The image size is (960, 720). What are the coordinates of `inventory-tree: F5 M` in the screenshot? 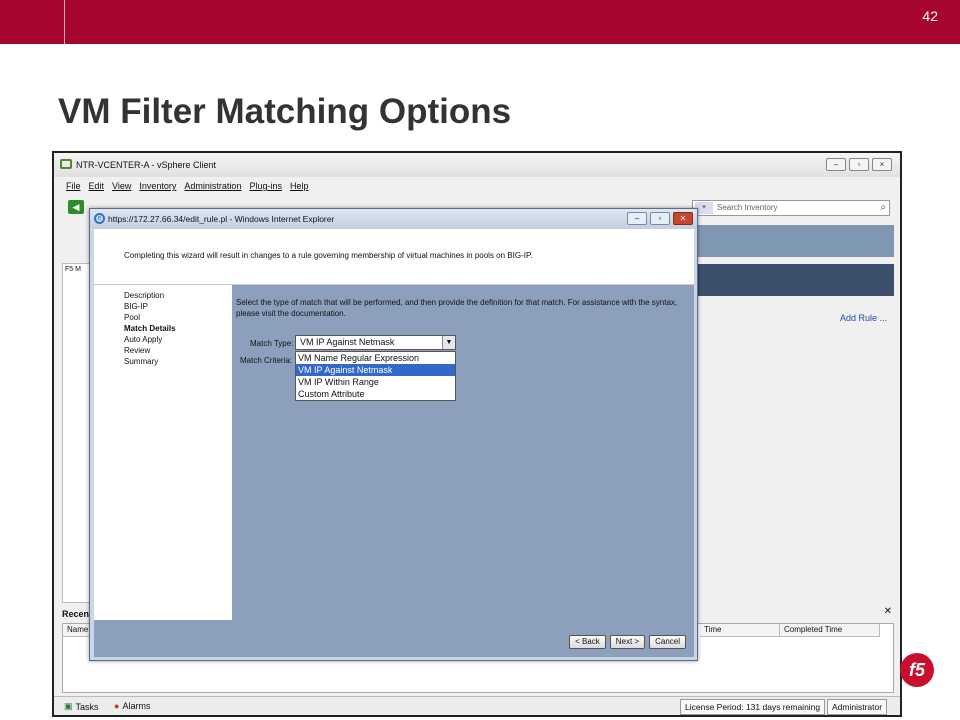 It's located at (77, 433).